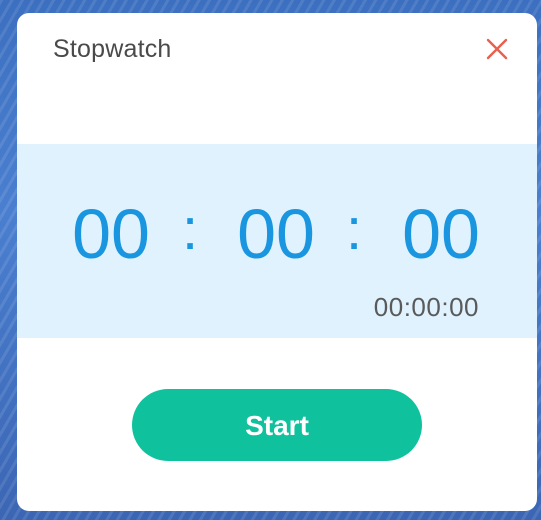 The width and height of the screenshot is (541, 520). Describe the element at coordinates (426, 307) in the screenshot. I see `elapsed-time-readout: 00:00:00` at that location.